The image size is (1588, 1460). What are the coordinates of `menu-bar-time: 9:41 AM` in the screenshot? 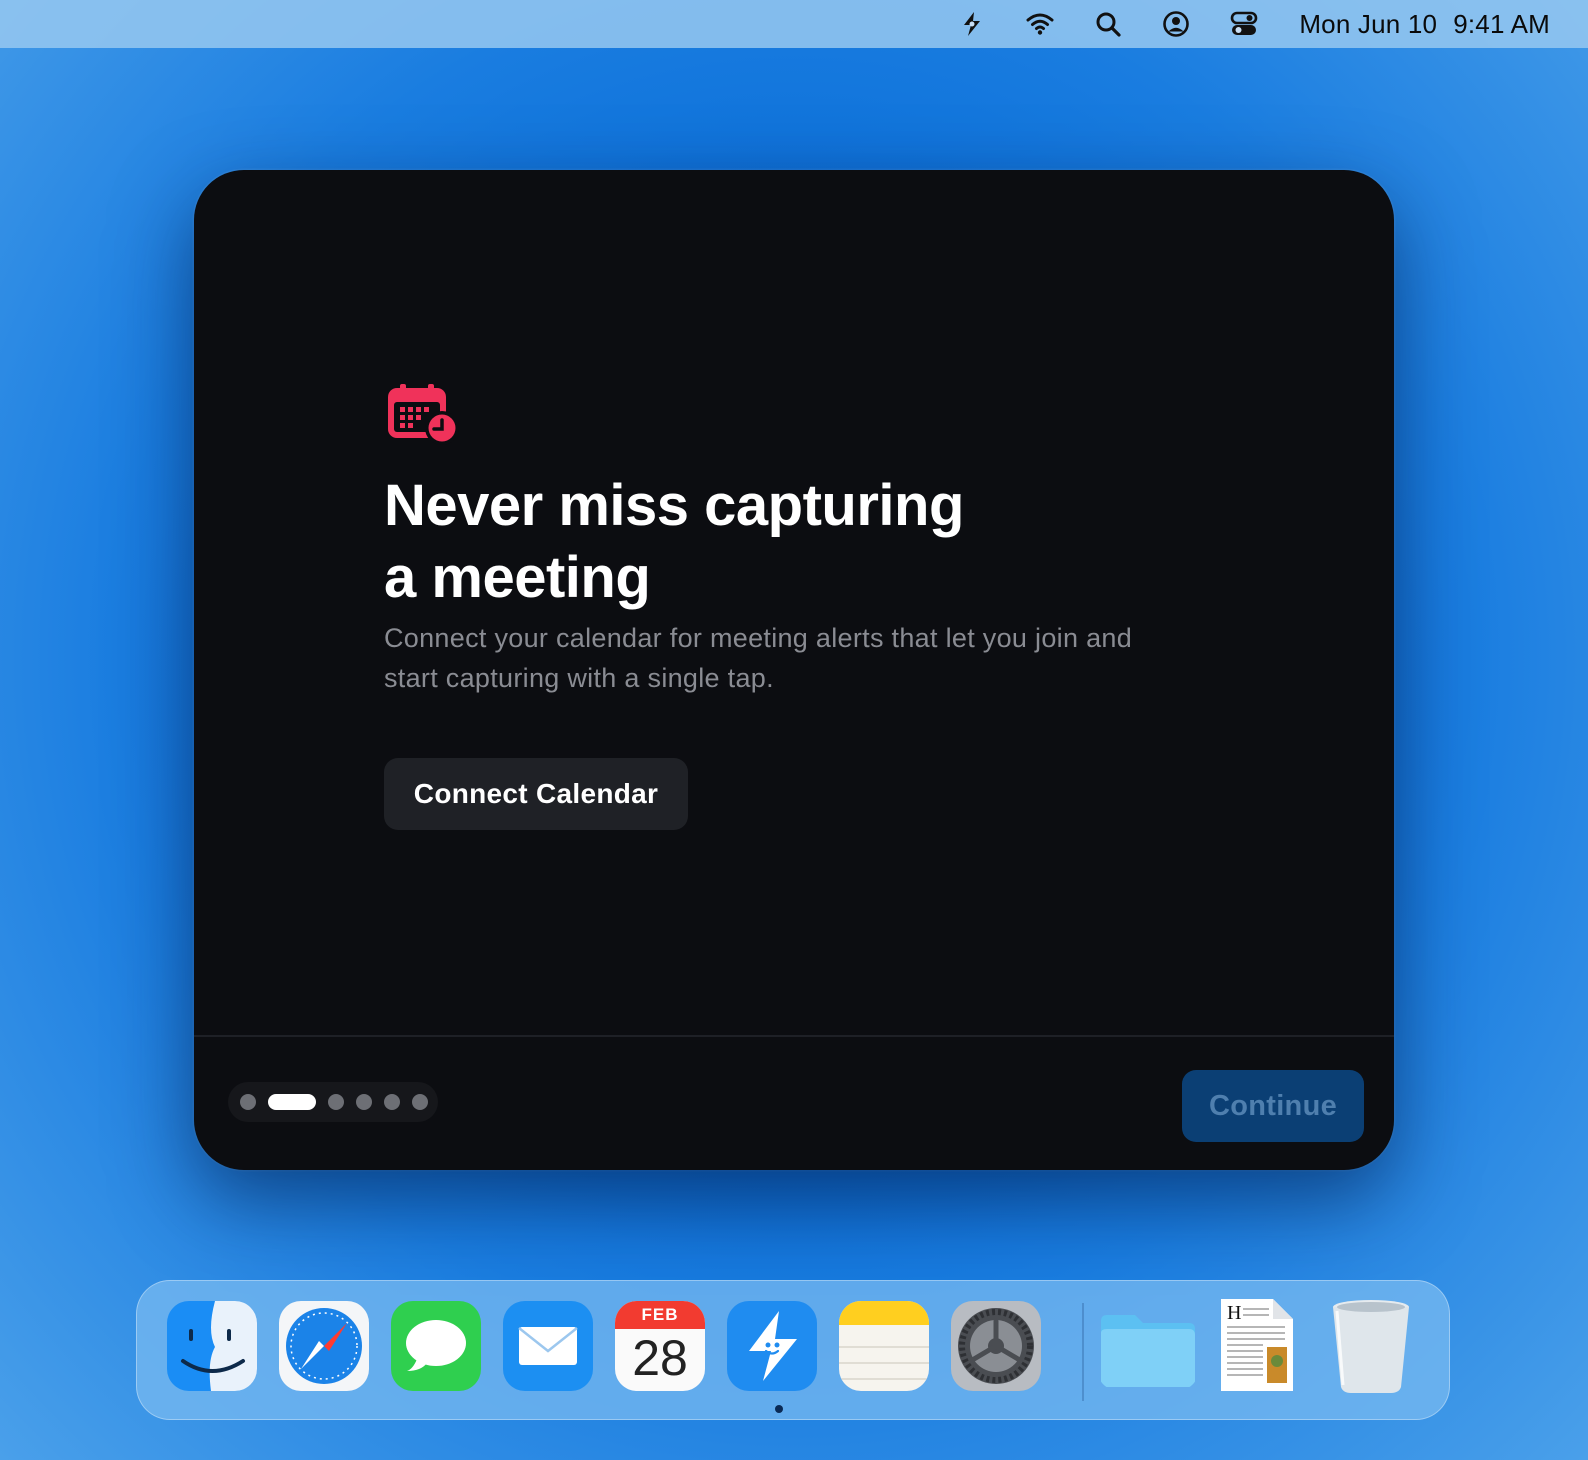 It's located at (1501, 23).